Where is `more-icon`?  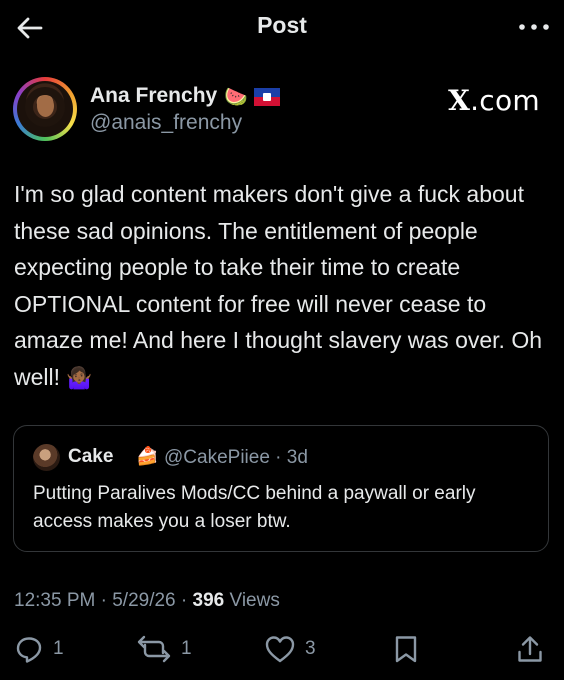
more-icon is located at coordinates (534, 27).